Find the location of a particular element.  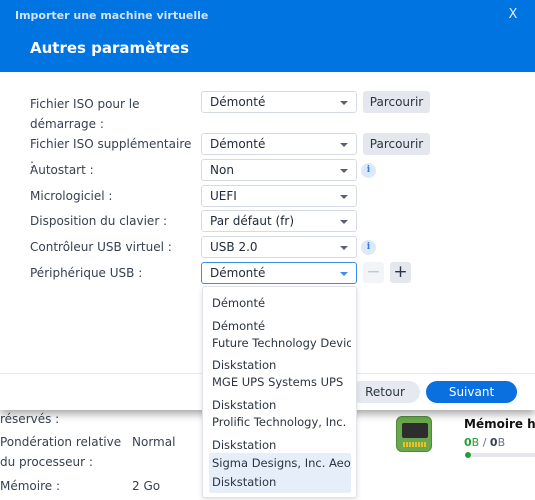

host-memory-usage: 0B / 0B is located at coordinates (485, 442).